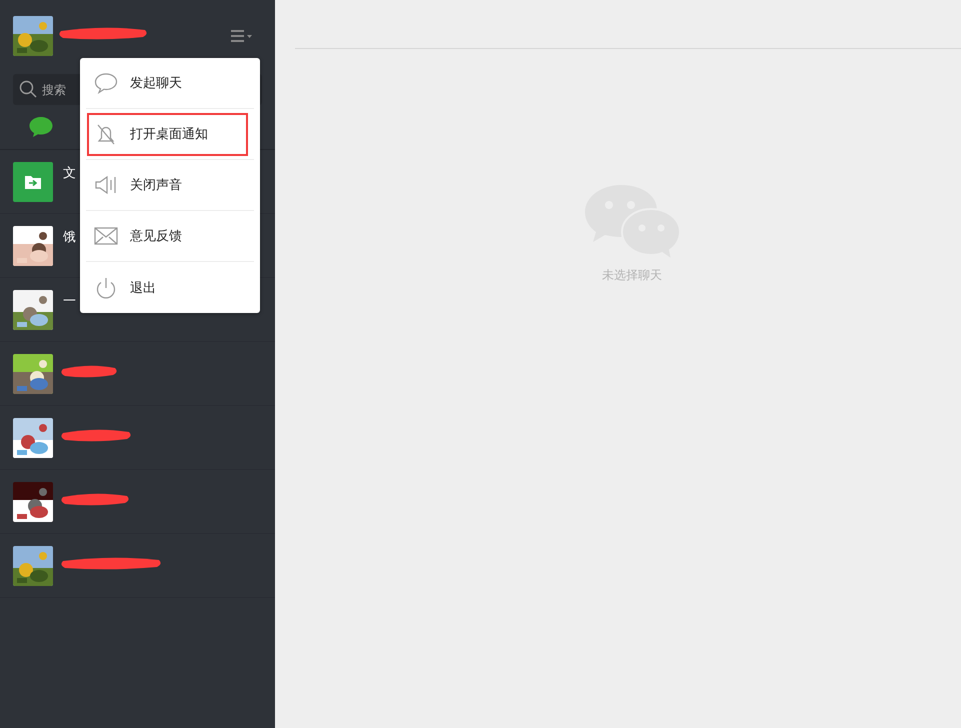 Image resolution: width=961 pixels, height=728 pixels. What do you see at coordinates (143, 288) in the screenshot?
I see `menu-item-label: 退出` at bounding box center [143, 288].